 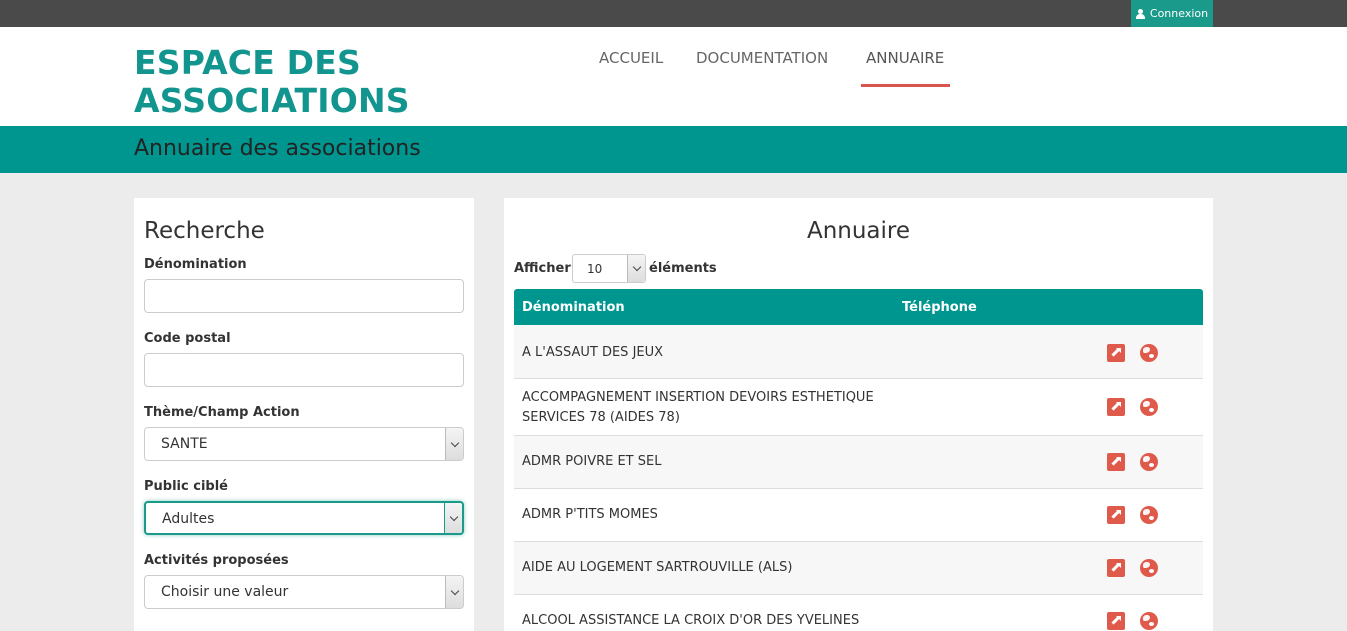 I want to click on nav-accueil: ACCUEIL, so click(x=631, y=58).